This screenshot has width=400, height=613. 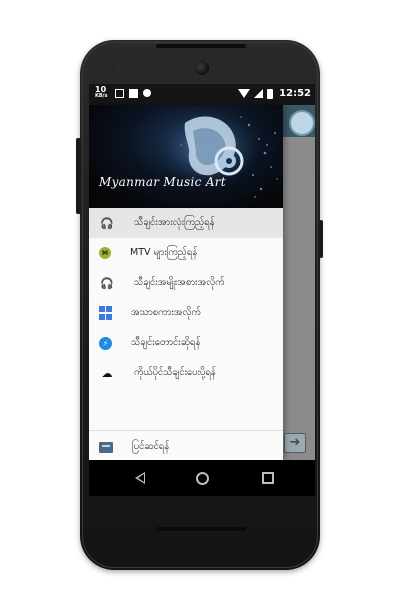 I want to click on back-icon, so click(x=141, y=478).